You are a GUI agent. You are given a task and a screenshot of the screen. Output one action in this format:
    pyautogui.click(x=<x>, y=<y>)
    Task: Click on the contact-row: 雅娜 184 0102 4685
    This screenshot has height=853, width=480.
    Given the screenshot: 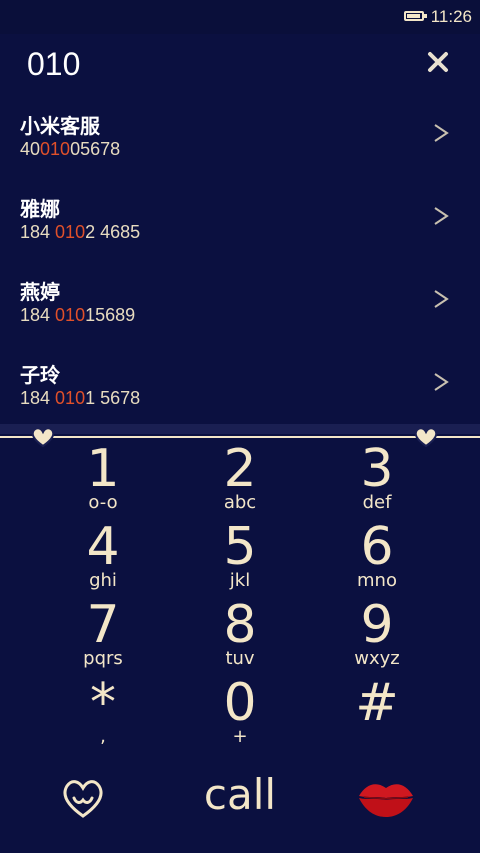 What is the action you would take?
    pyautogui.click(x=240, y=224)
    